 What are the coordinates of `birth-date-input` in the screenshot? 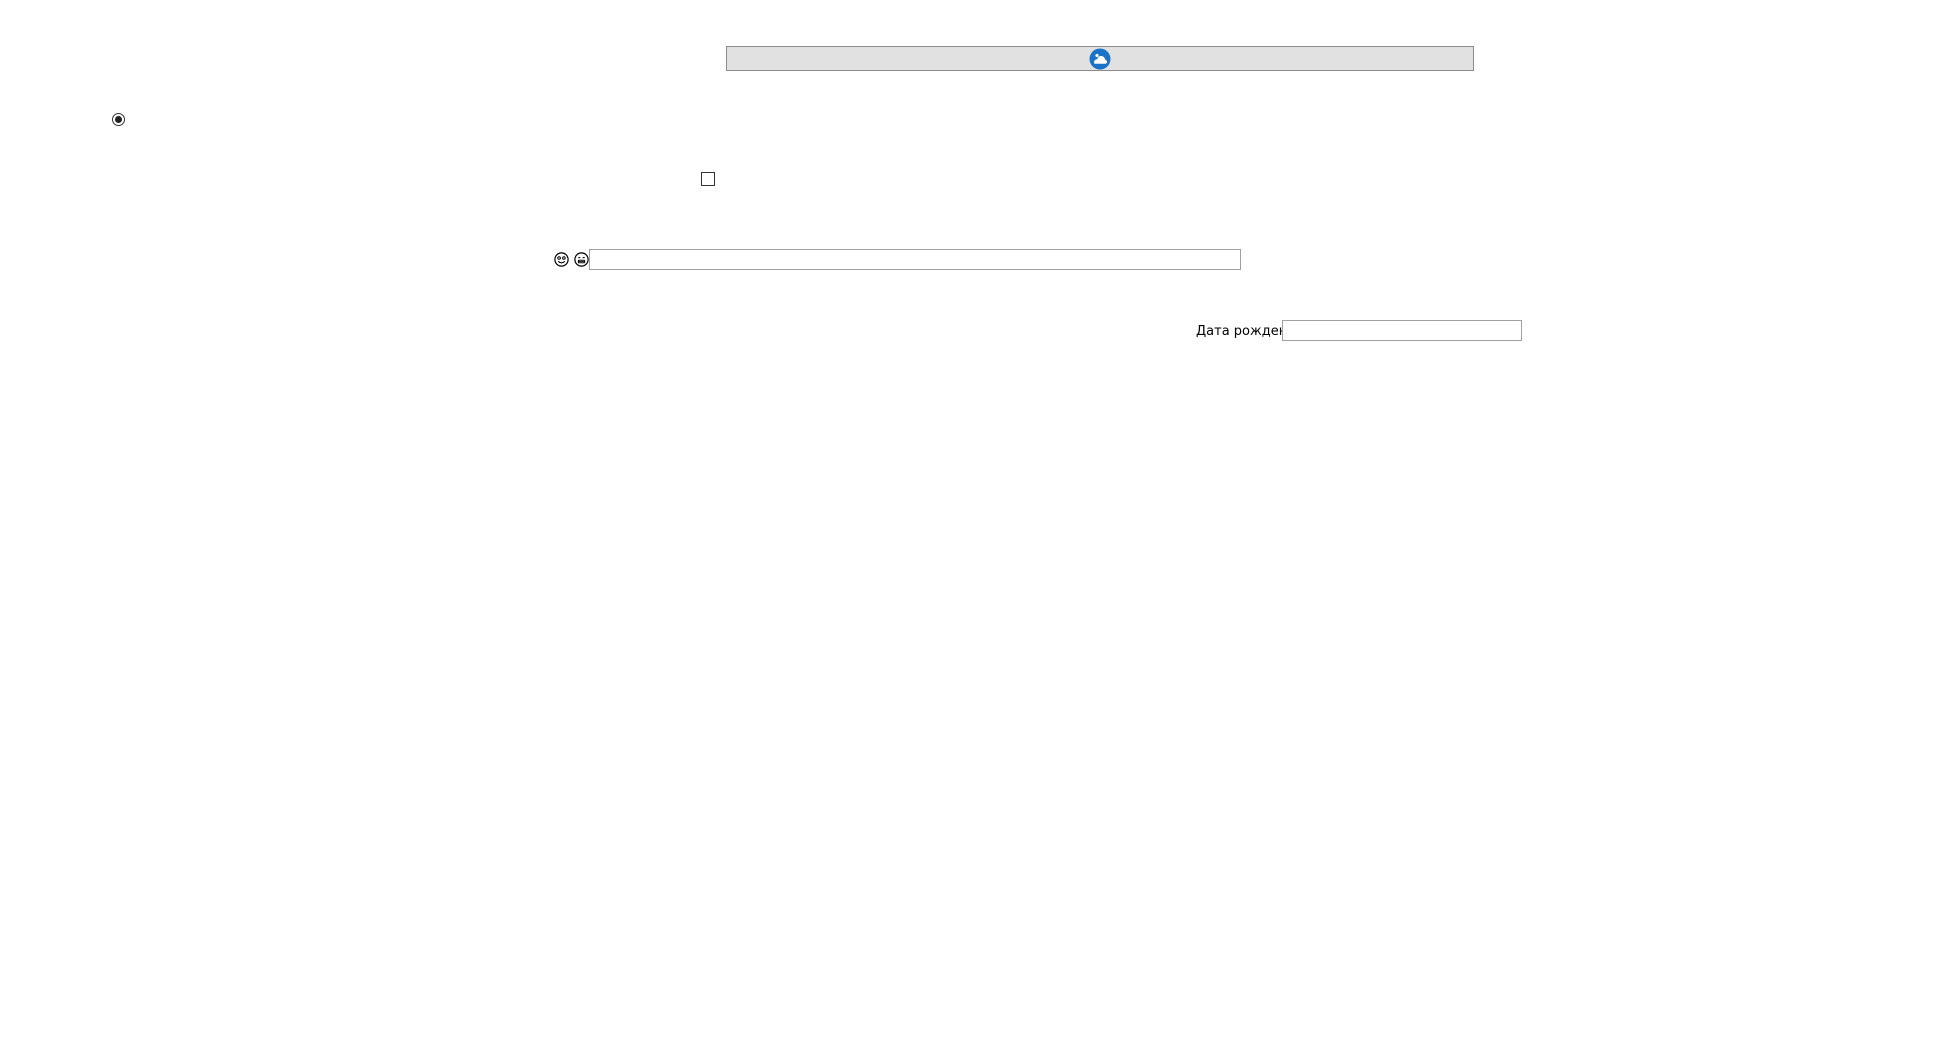 It's located at (1402, 330).